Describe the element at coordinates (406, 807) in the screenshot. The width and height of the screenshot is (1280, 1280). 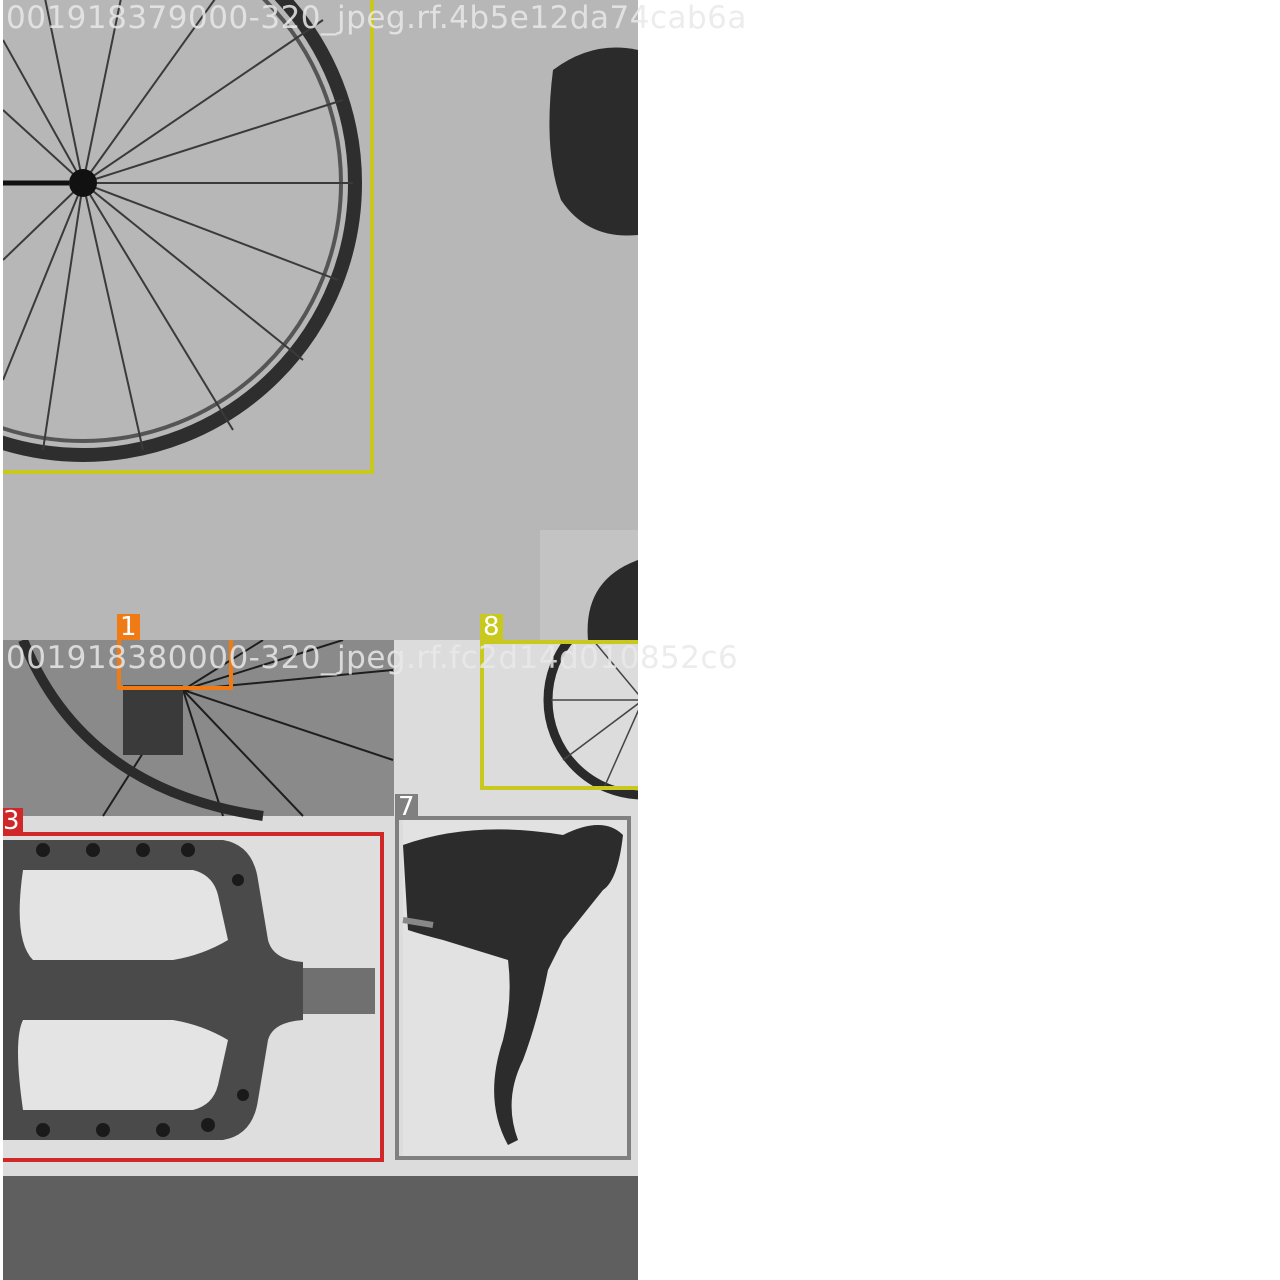
I see `label-class-7: 7` at that location.